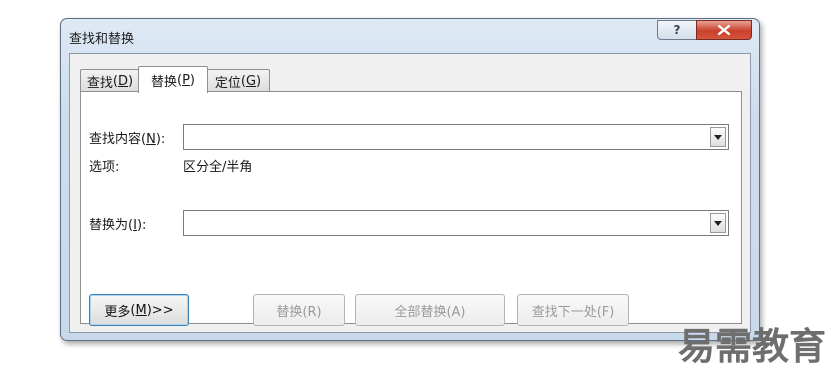 This screenshot has width=831, height=377. Describe the element at coordinates (102, 39) in the screenshot. I see `dialog-title: 查找和替换` at that location.